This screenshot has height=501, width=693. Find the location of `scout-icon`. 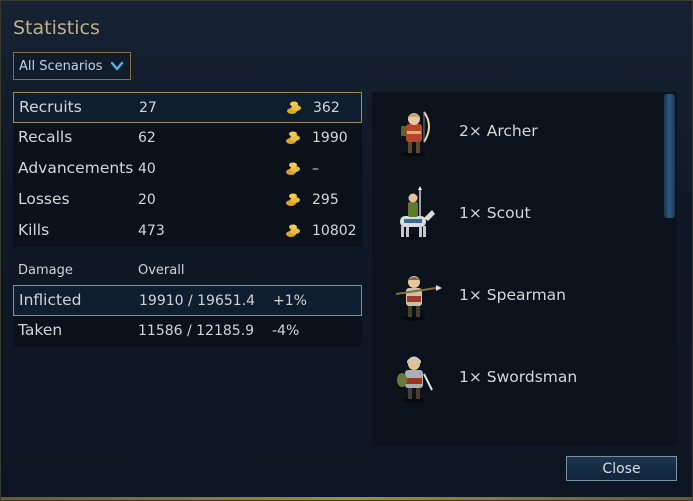

scout-icon is located at coordinates (416, 213).